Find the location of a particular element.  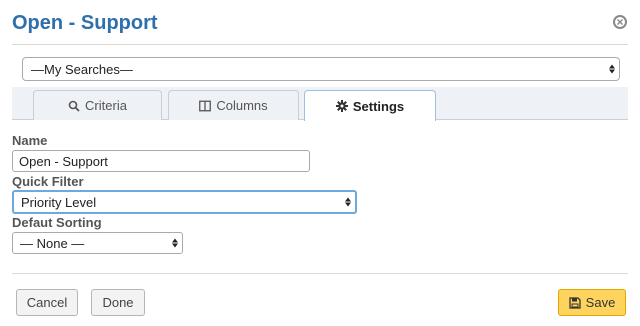

search-icon is located at coordinates (74, 106).